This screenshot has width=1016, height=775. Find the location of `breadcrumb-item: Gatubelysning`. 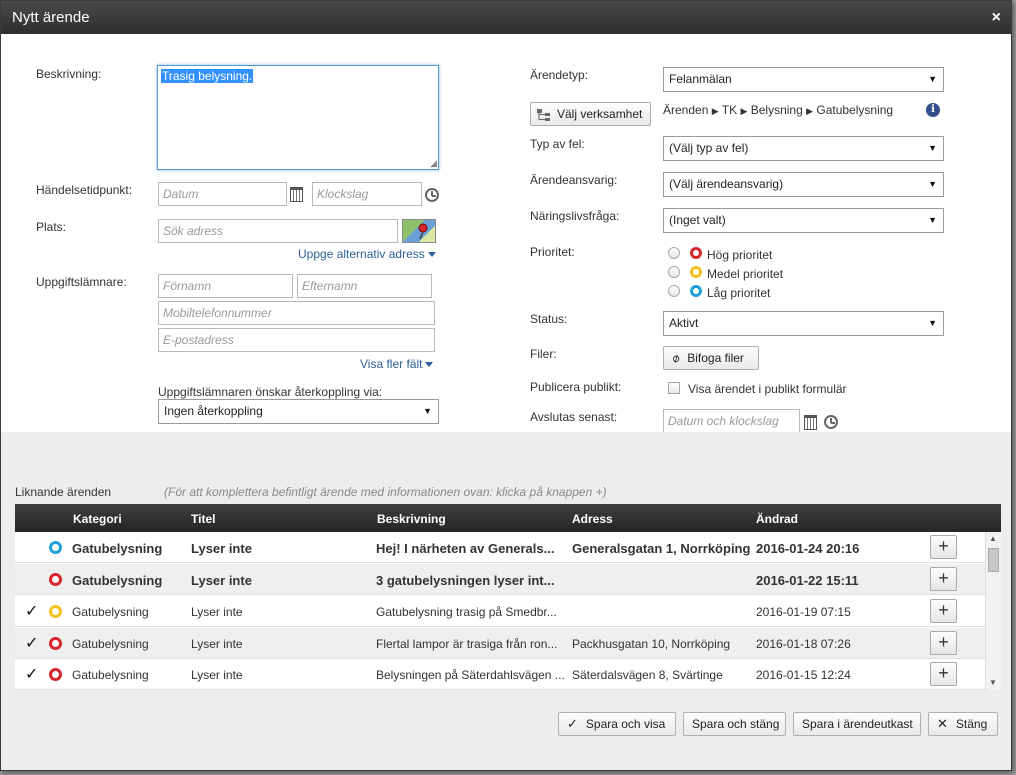

breadcrumb-item: Gatubelysning is located at coordinates (855, 110).